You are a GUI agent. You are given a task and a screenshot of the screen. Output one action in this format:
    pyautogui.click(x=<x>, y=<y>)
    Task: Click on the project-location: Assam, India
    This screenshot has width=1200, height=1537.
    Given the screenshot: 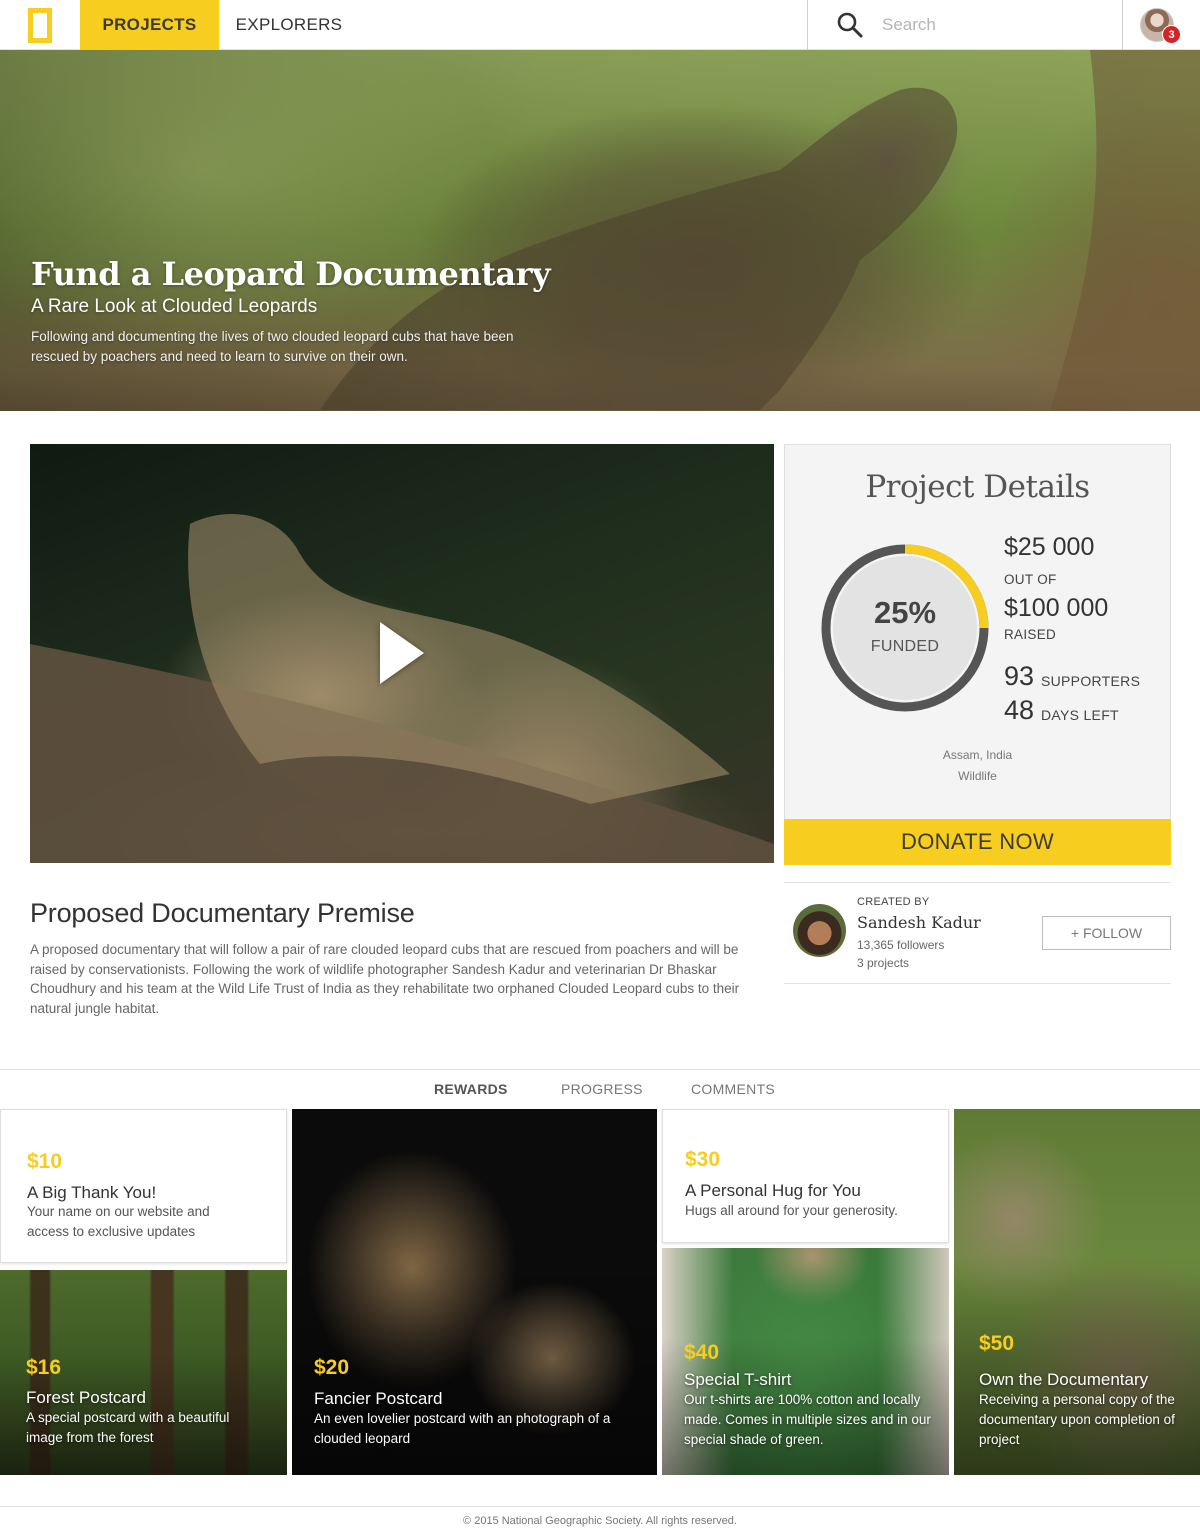 What is the action you would take?
    pyautogui.click(x=977, y=755)
    